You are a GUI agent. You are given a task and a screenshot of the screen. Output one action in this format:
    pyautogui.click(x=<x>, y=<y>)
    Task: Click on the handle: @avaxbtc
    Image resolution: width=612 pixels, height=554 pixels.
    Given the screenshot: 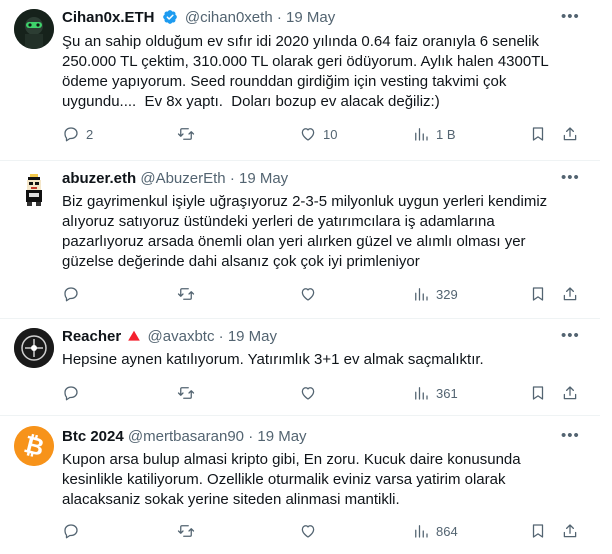 What is the action you would take?
    pyautogui.click(x=181, y=336)
    